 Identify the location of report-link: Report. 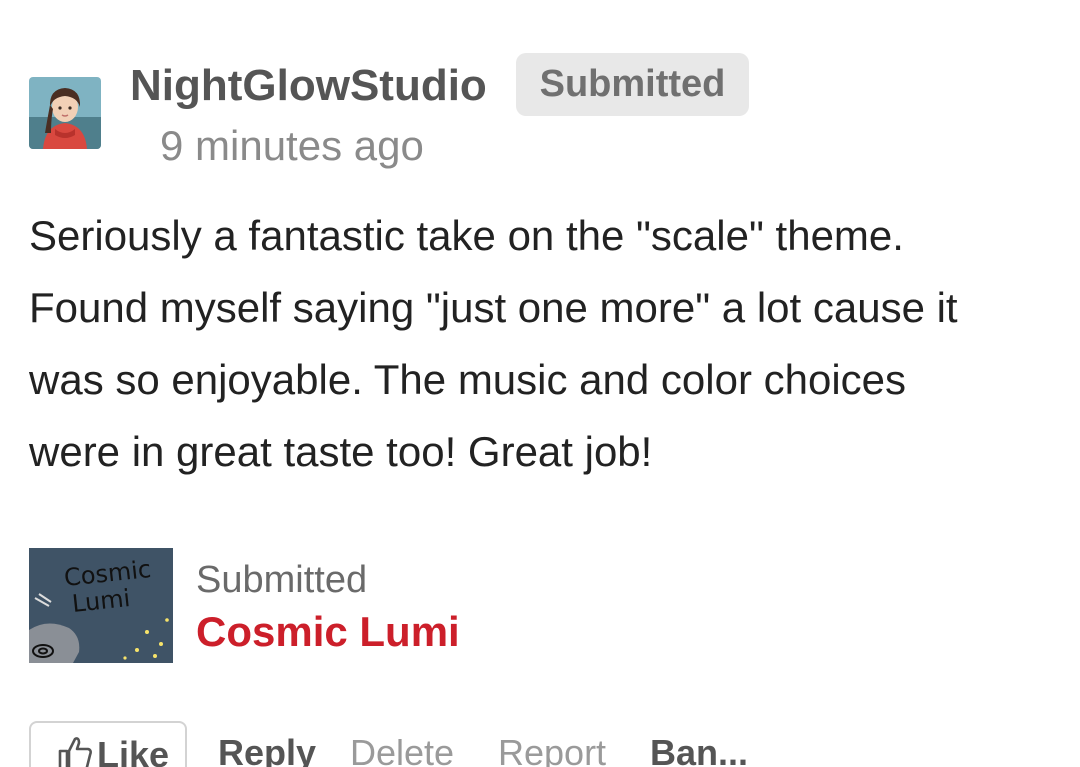
(552, 749).